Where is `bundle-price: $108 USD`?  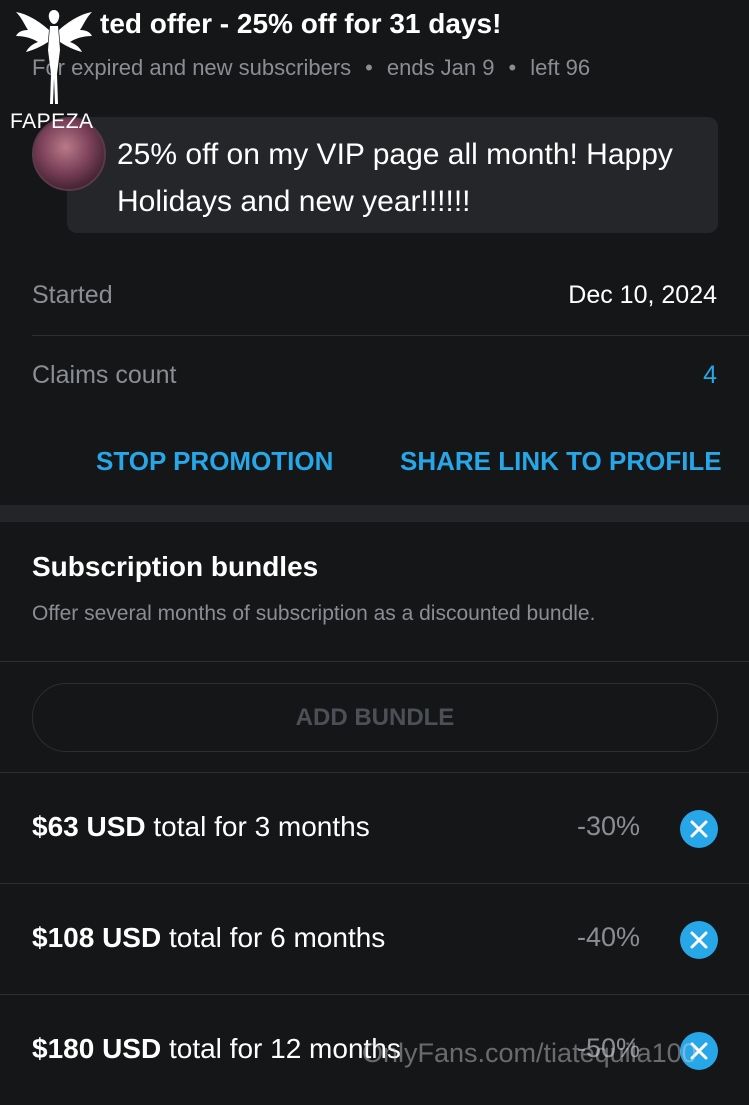 bundle-price: $108 USD is located at coordinates (97, 937).